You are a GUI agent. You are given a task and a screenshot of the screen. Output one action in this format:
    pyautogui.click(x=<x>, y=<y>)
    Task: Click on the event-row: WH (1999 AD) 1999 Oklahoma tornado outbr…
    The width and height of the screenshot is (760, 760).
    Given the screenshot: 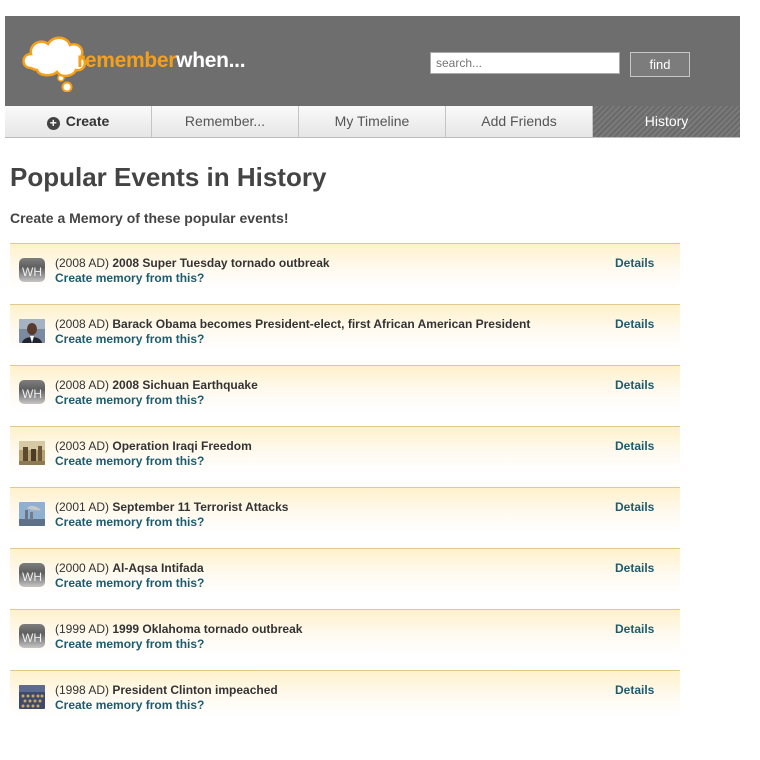 What is the action you would take?
    pyautogui.click(x=345, y=639)
    